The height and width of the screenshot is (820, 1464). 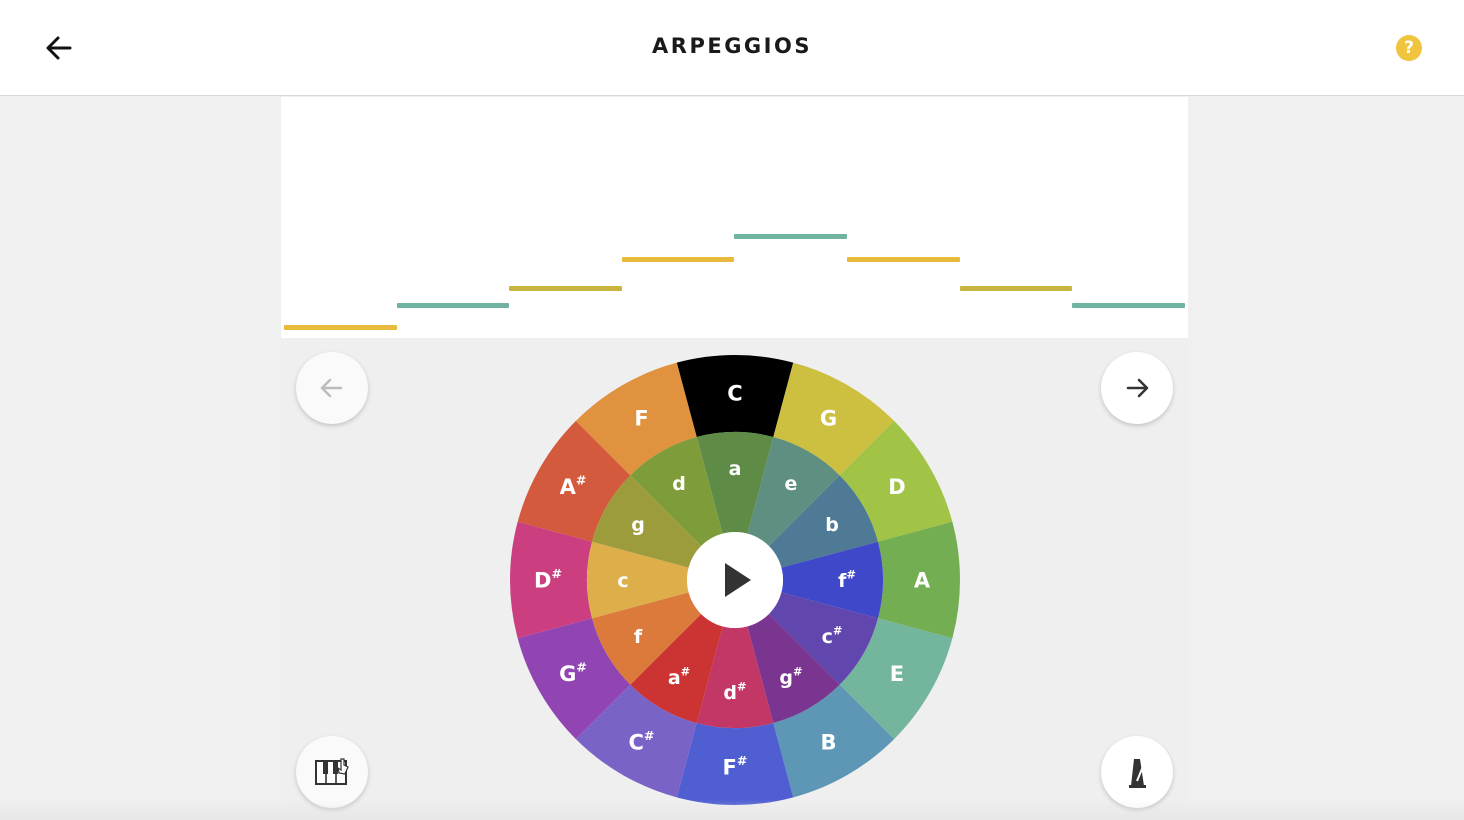 I want to click on key-label: C, so click(x=734, y=394).